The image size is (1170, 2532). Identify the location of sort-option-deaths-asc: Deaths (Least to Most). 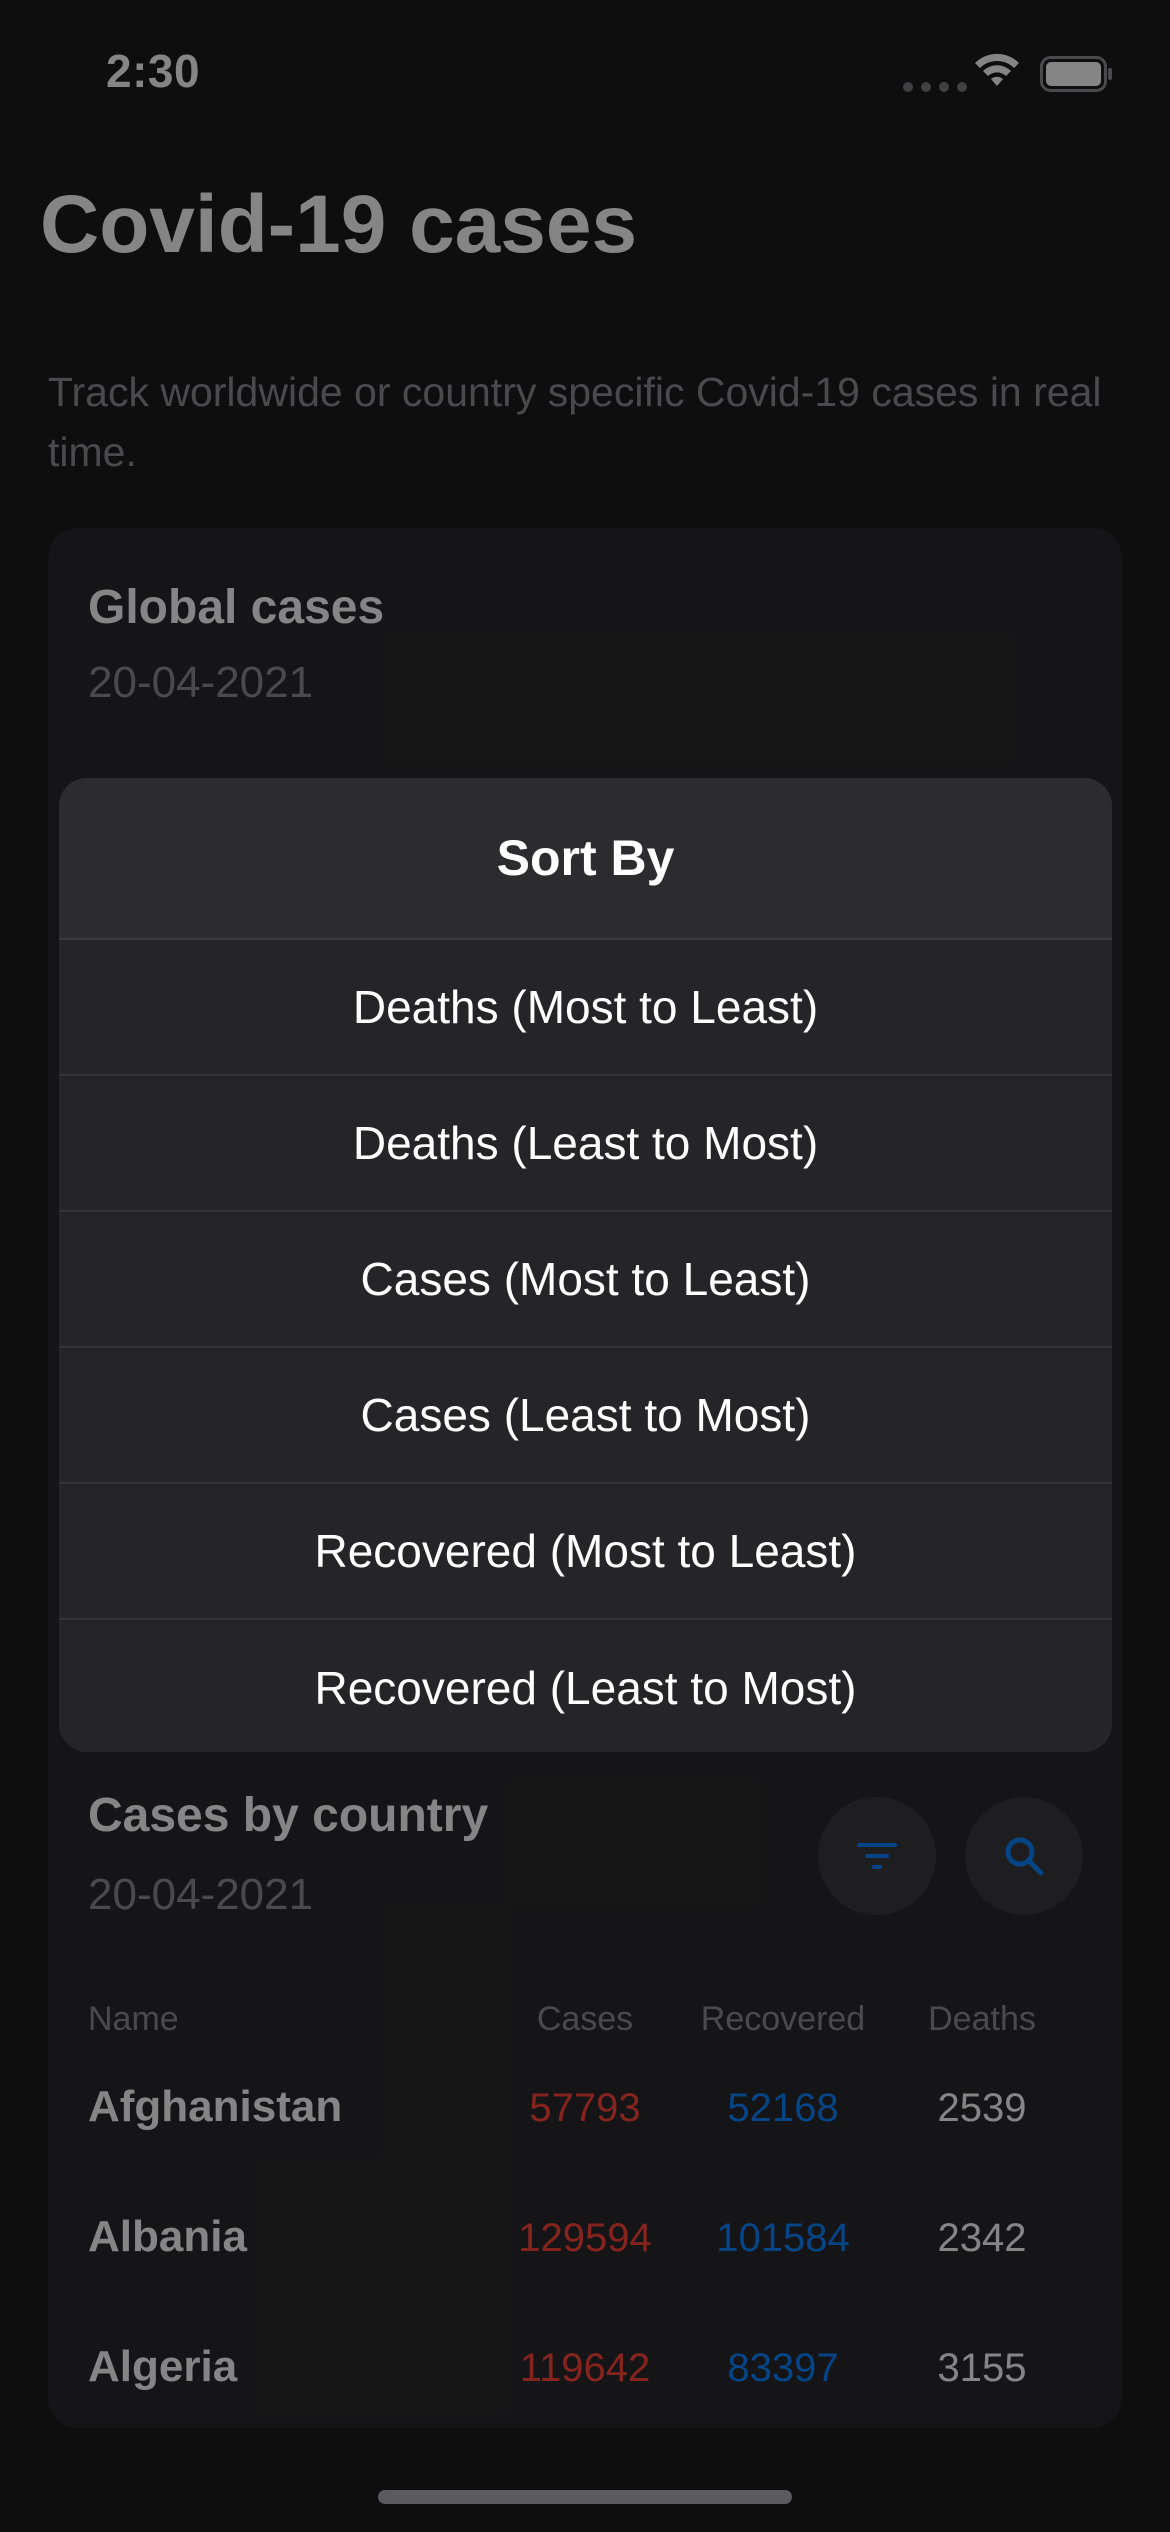
(585, 1144).